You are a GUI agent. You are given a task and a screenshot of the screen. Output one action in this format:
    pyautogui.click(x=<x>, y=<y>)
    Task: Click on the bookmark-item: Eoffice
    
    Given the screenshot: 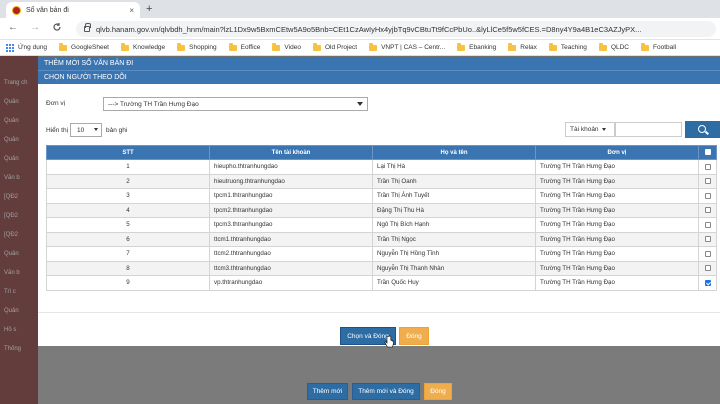 What is the action you would take?
    pyautogui.click(x=244, y=46)
    